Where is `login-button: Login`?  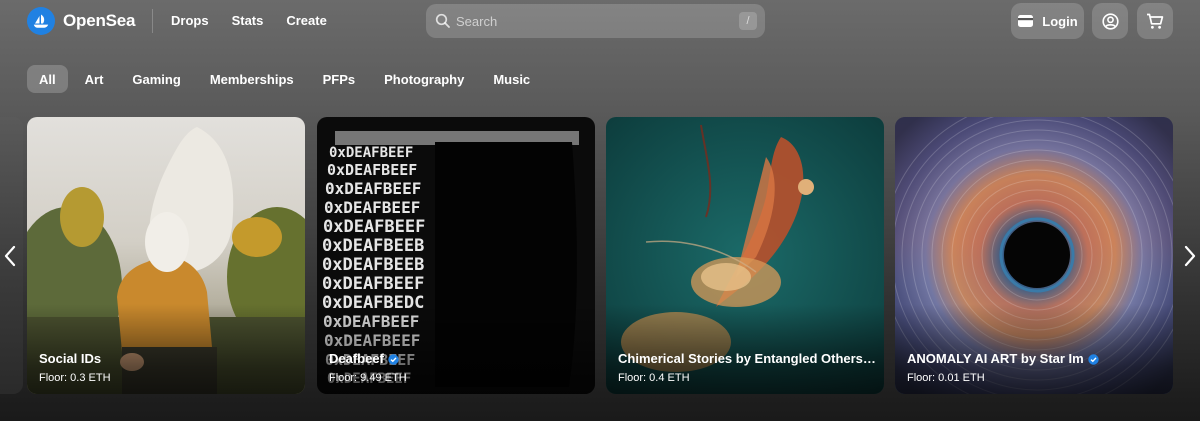 login-button: Login is located at coordinates (1047, 21).